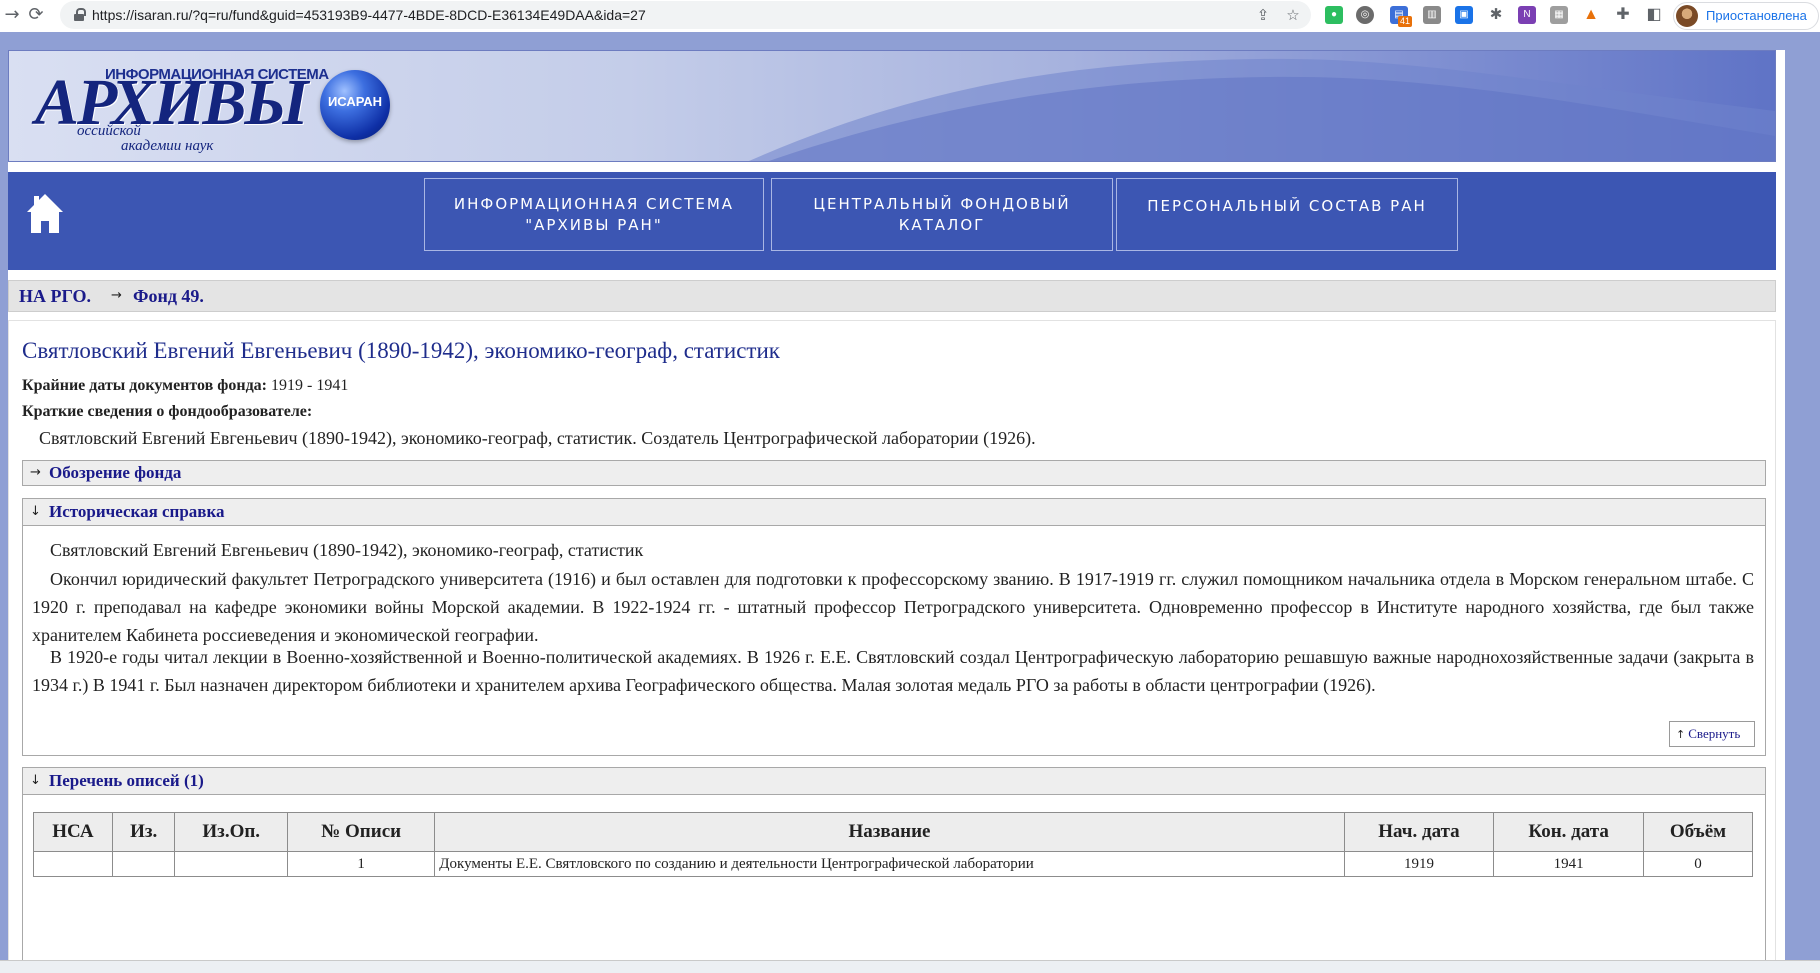  Describe the element at coordinates (1419, 832) in the screenshot. I see `column-header: Нач. дата` at that location.